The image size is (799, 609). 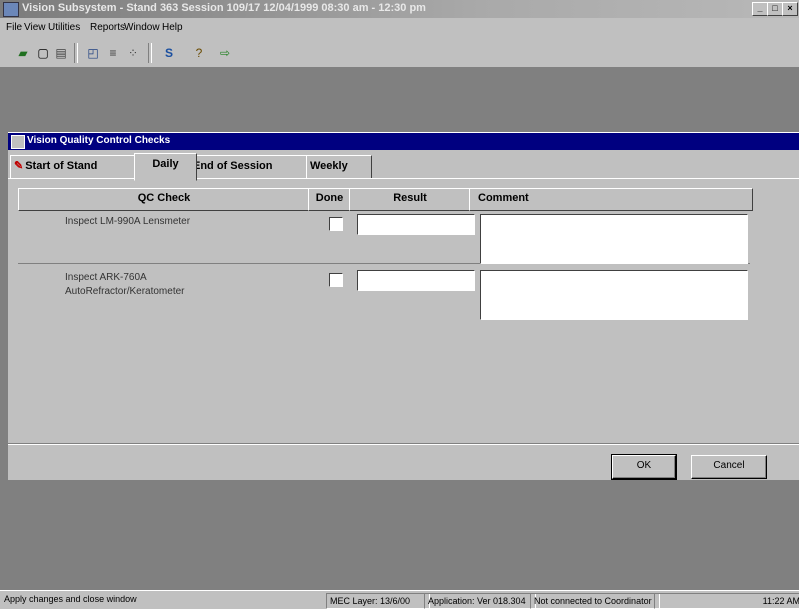 What do you see at coordinates (164, 199) in the screenshot?
I see `col-header-qc-check: QC Check` at bounding box center [164, 199].